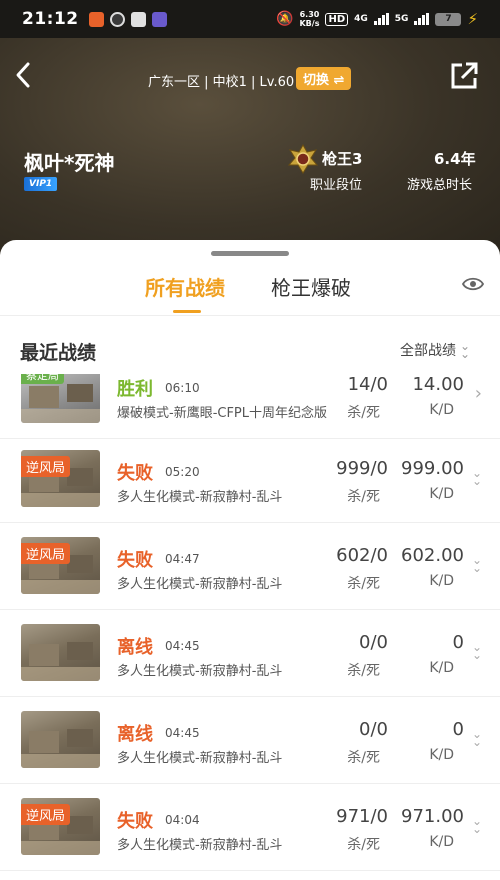 Image resolution: width=500 pixels, height=880 pixels. Describe the element at coordinates (362, 468) in the screenshot. I see `kill-death-count: 999/0` at that location.